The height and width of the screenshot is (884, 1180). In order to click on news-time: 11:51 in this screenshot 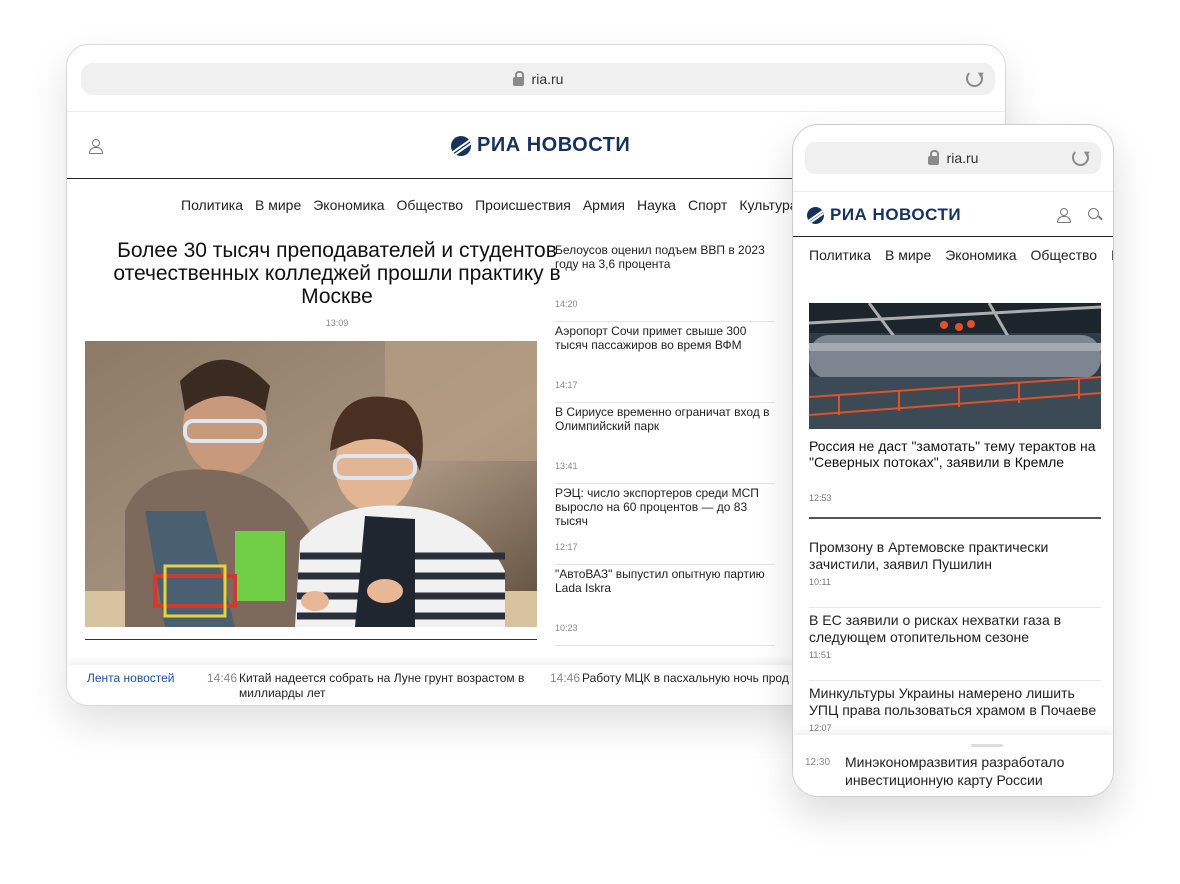, I will do `click(820, 655)`.